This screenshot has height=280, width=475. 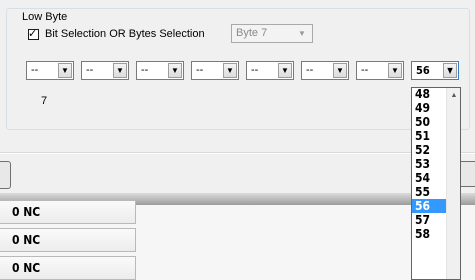 What do you see at coordinates (325, 70) in the screenshot?
I see `bit-combo-6: -- ▼` at bounding box center [325, 70].